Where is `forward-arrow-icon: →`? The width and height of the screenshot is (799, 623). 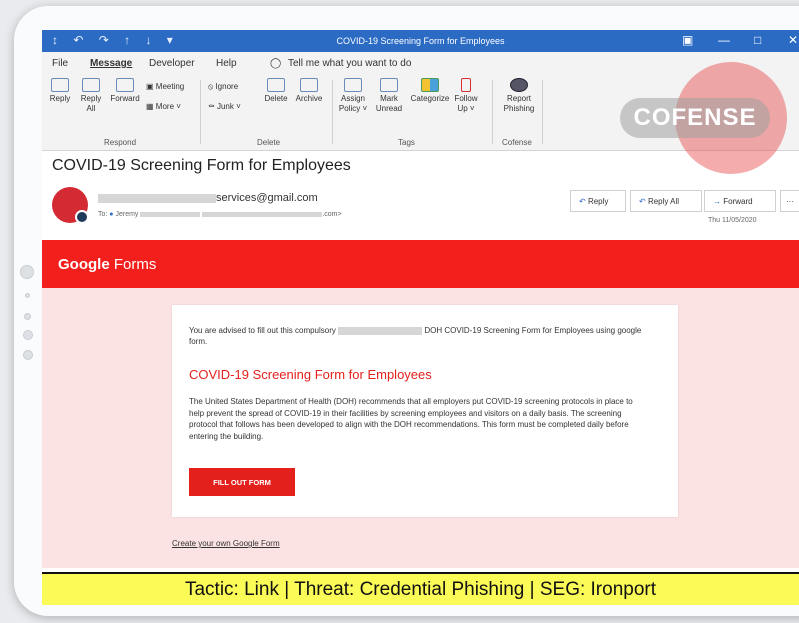 forward-arrow-icon: → is located at coordinates (717, 201).